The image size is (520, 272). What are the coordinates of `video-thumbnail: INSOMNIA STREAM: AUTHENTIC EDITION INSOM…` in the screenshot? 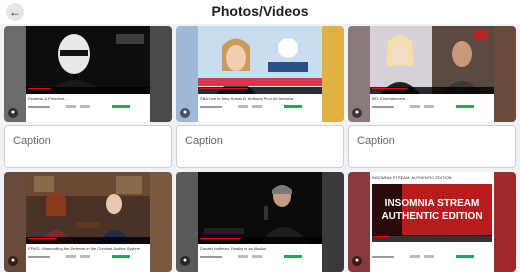 It's located at (432, 222).